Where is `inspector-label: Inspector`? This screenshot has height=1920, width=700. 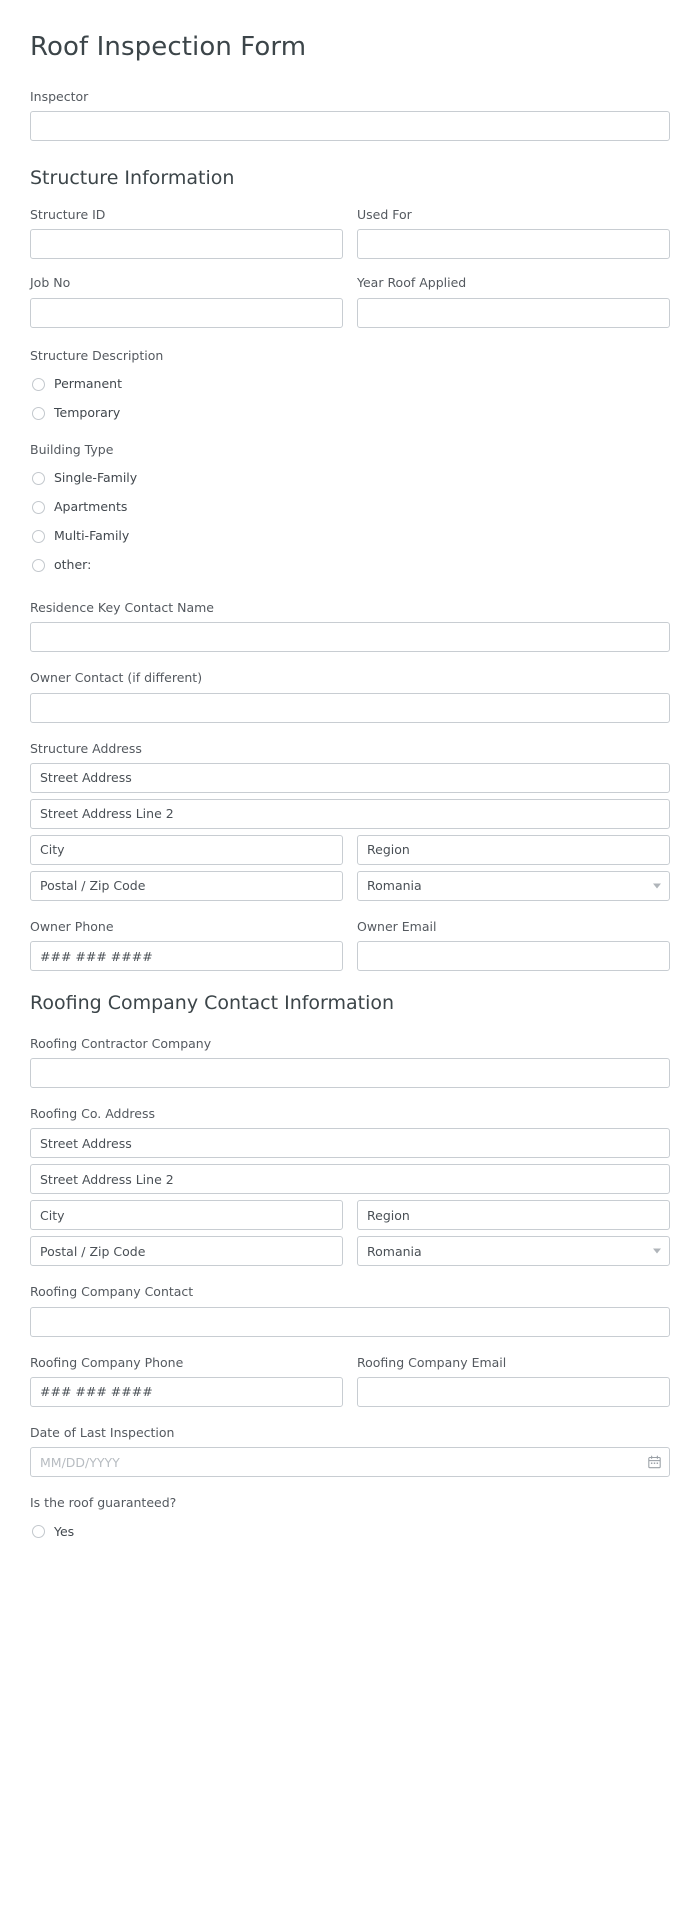
inspector-label: Inspector is located at coordinates (59, 97).